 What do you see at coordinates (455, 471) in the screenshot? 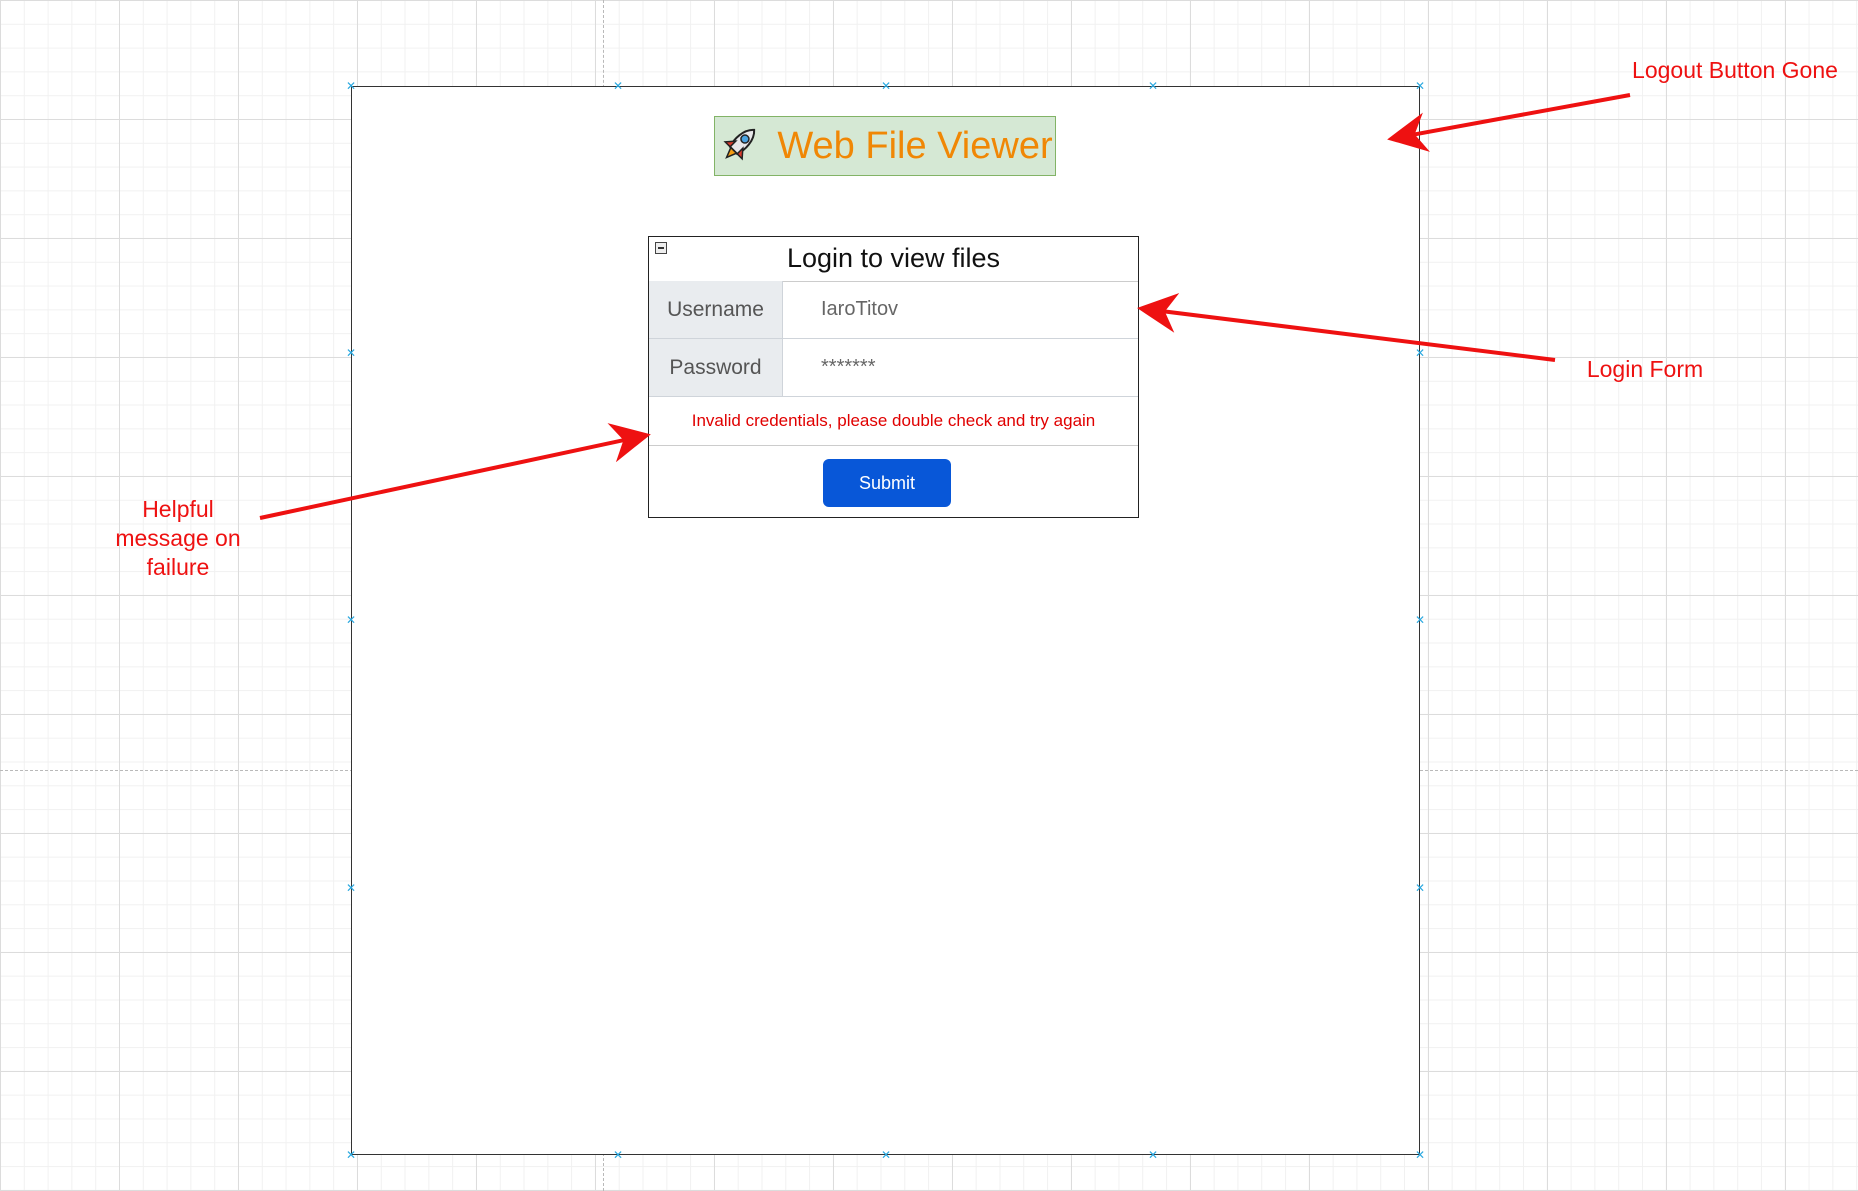
I see `arrow-helpful-message` at bounding box center [455, 471].